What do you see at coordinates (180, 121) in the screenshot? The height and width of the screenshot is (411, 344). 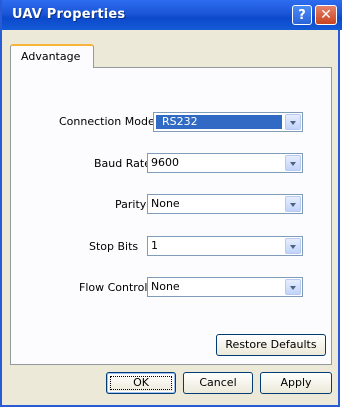 I see `connection-mode-value: RS232` at bounding box center [180, 121].